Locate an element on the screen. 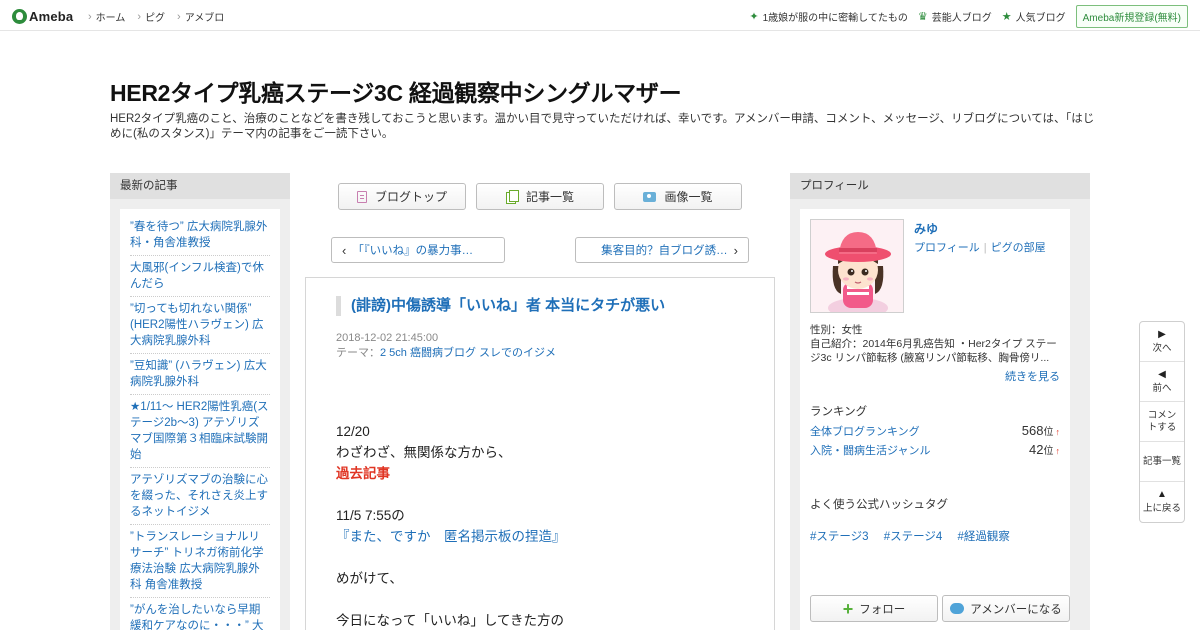 The width and height of the screenshot is (1200, 630). global-nav: ホーム ピグ アメブロ is located at coordinates (162, 16).